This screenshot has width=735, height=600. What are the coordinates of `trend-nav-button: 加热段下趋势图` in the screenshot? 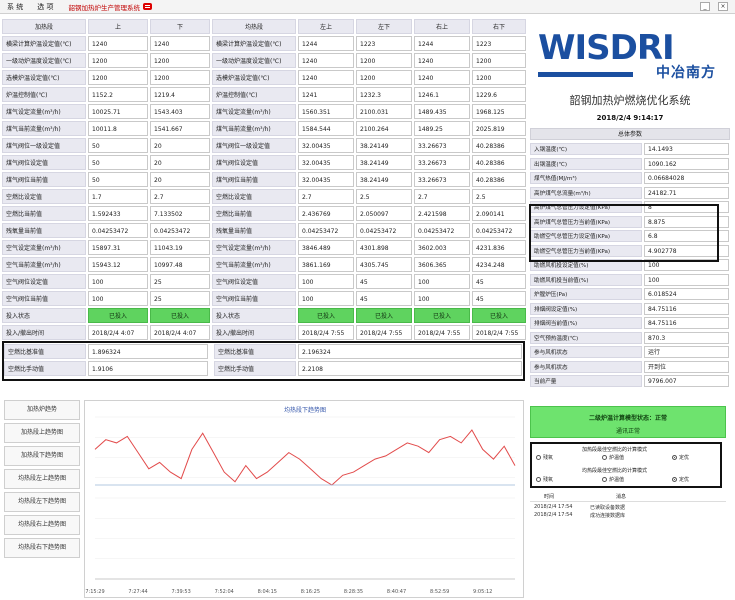 It's located at (42, 456).